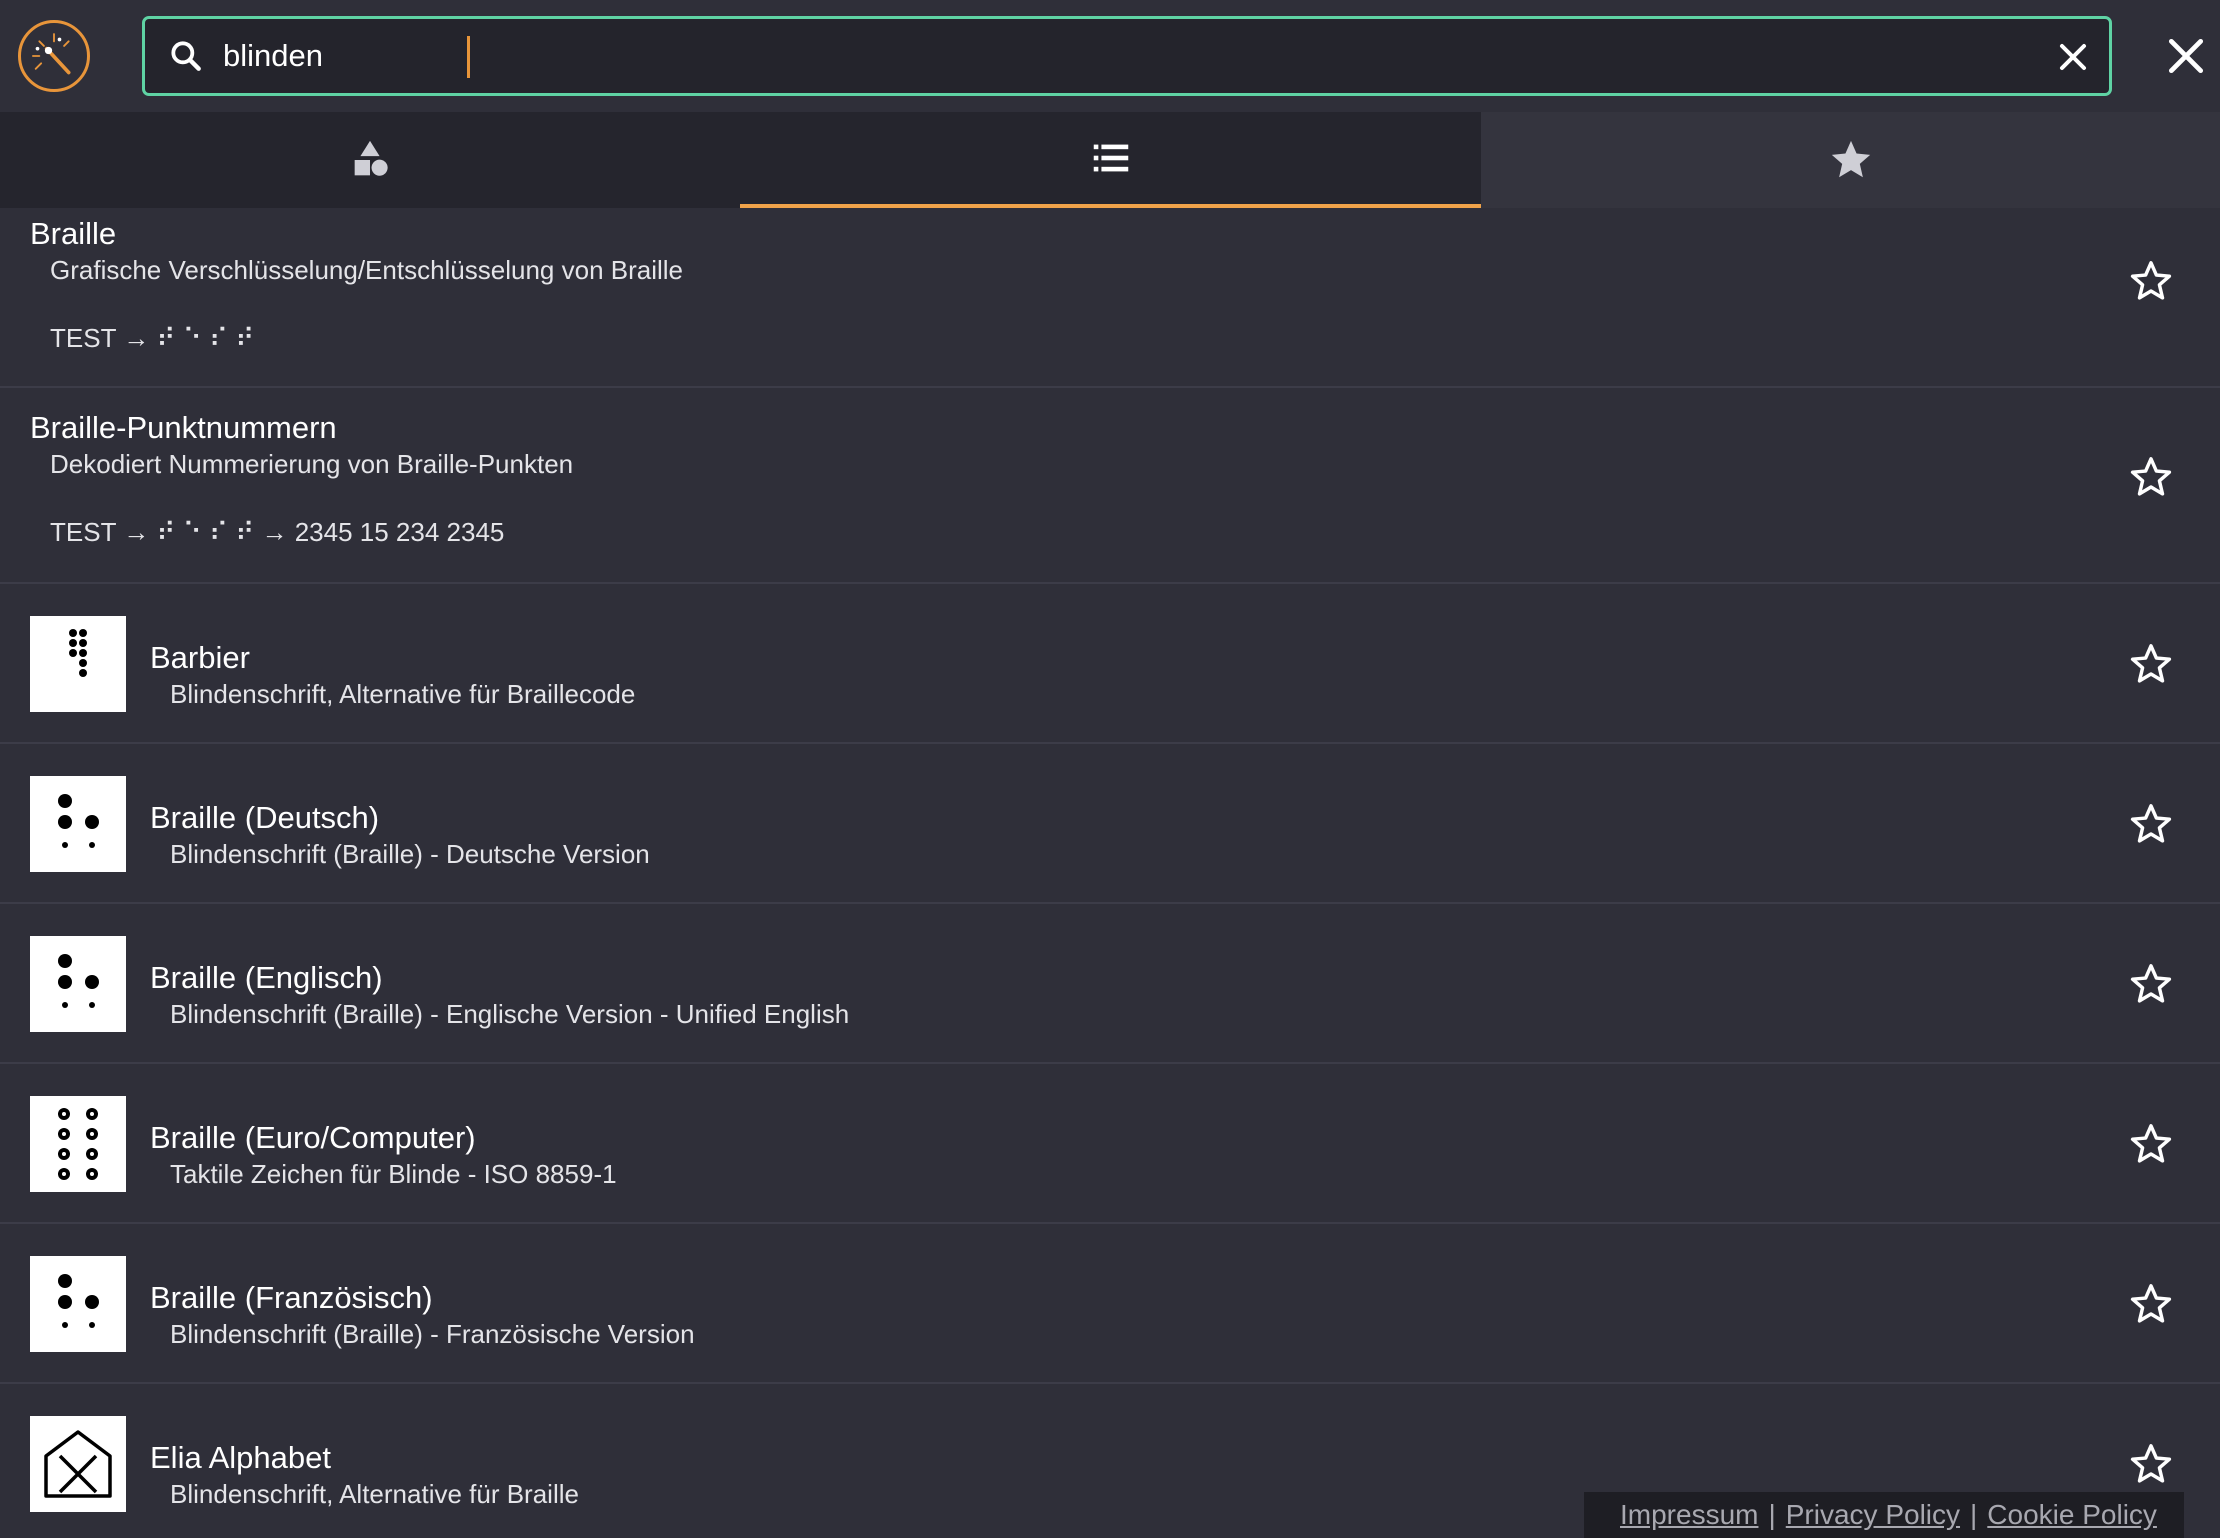 This screenshot has width=2220, height=1538. I want to click on result-title: Barbier, so click(200, 657).